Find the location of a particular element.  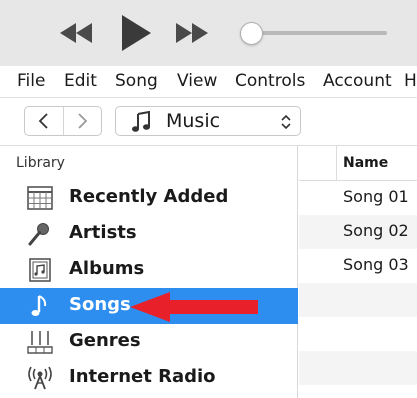

back-forward-group is located at coordinates (63, 121).